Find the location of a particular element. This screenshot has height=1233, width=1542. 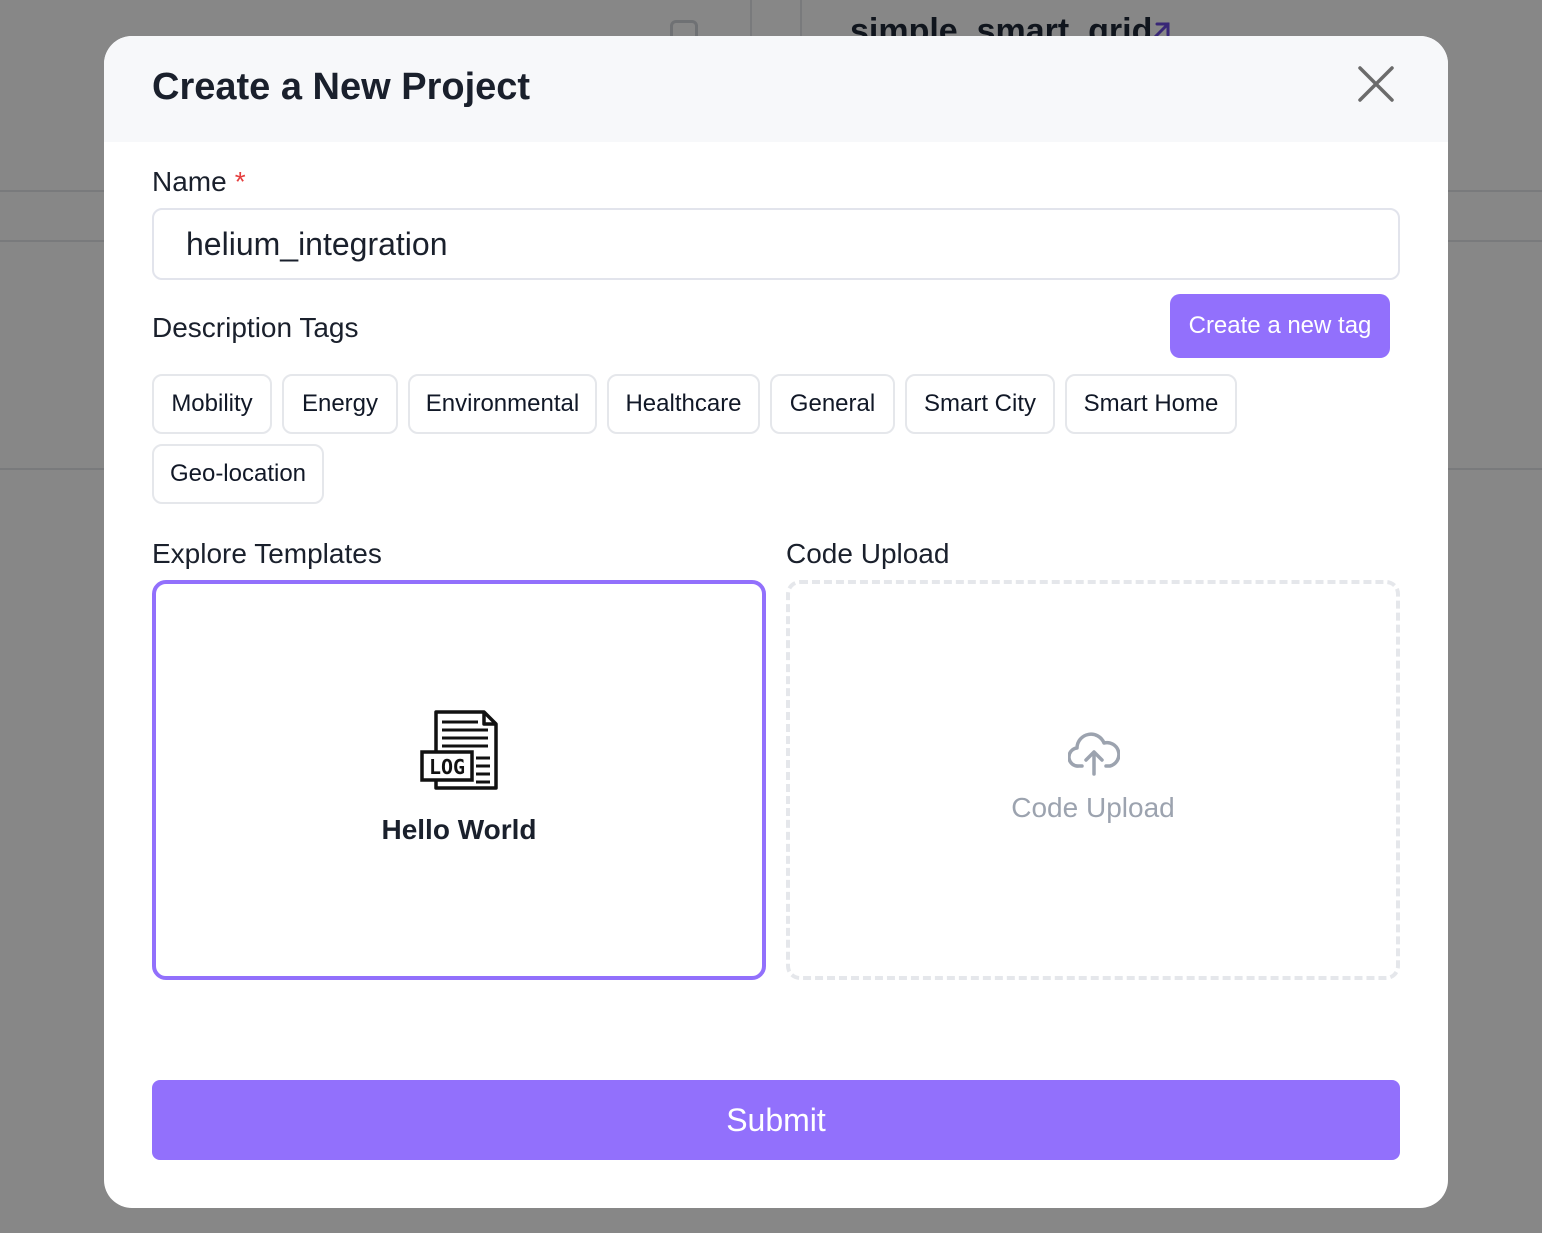

template-label: Hello World is located at coordinates (459, 829).